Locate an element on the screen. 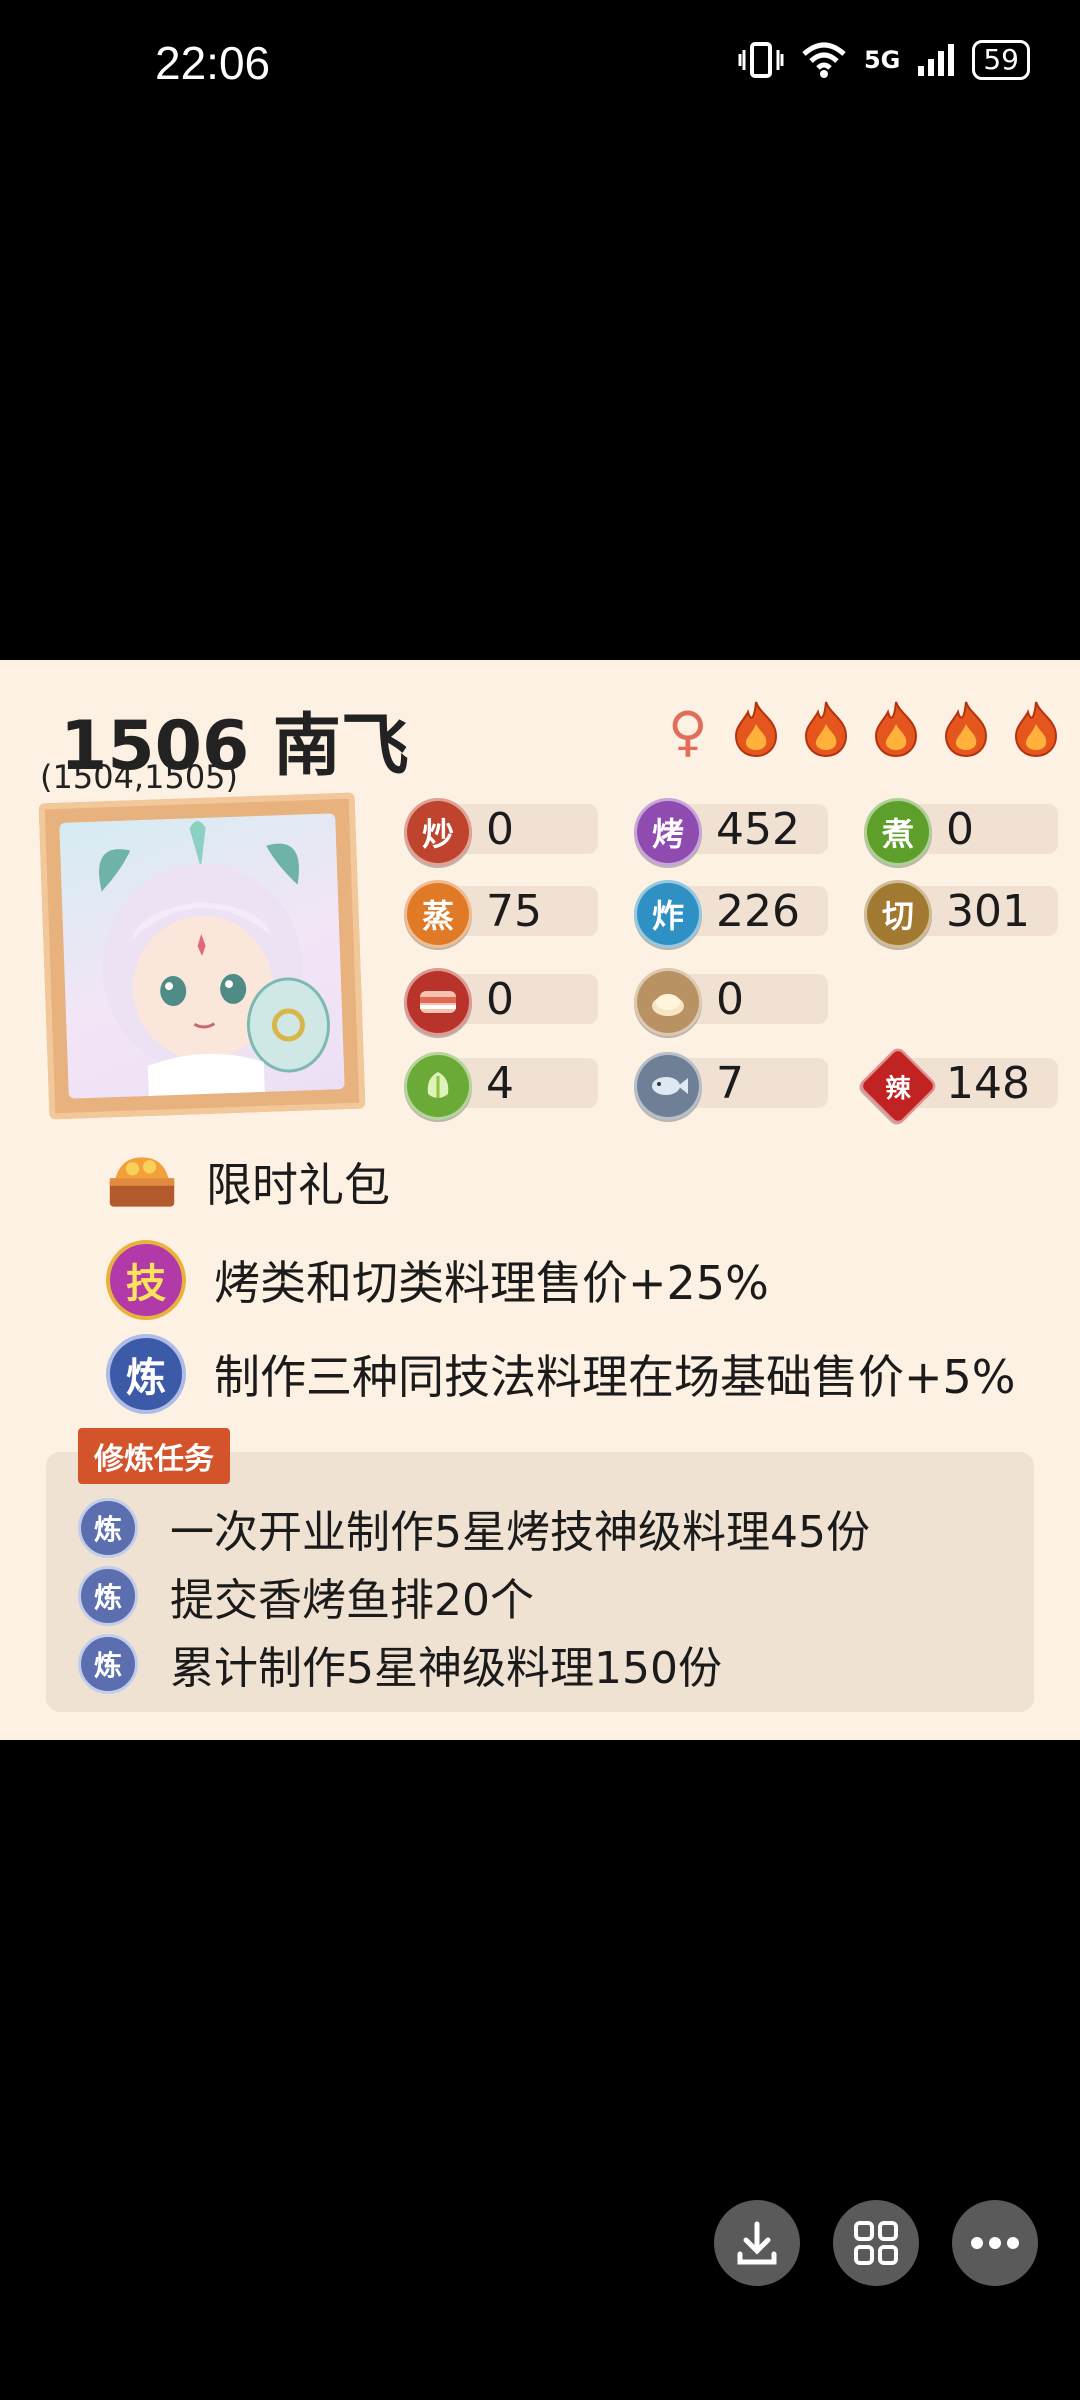 The height and width of the screenshot is (2400, 1080). grid-button is located at coordinates (876, 2243).